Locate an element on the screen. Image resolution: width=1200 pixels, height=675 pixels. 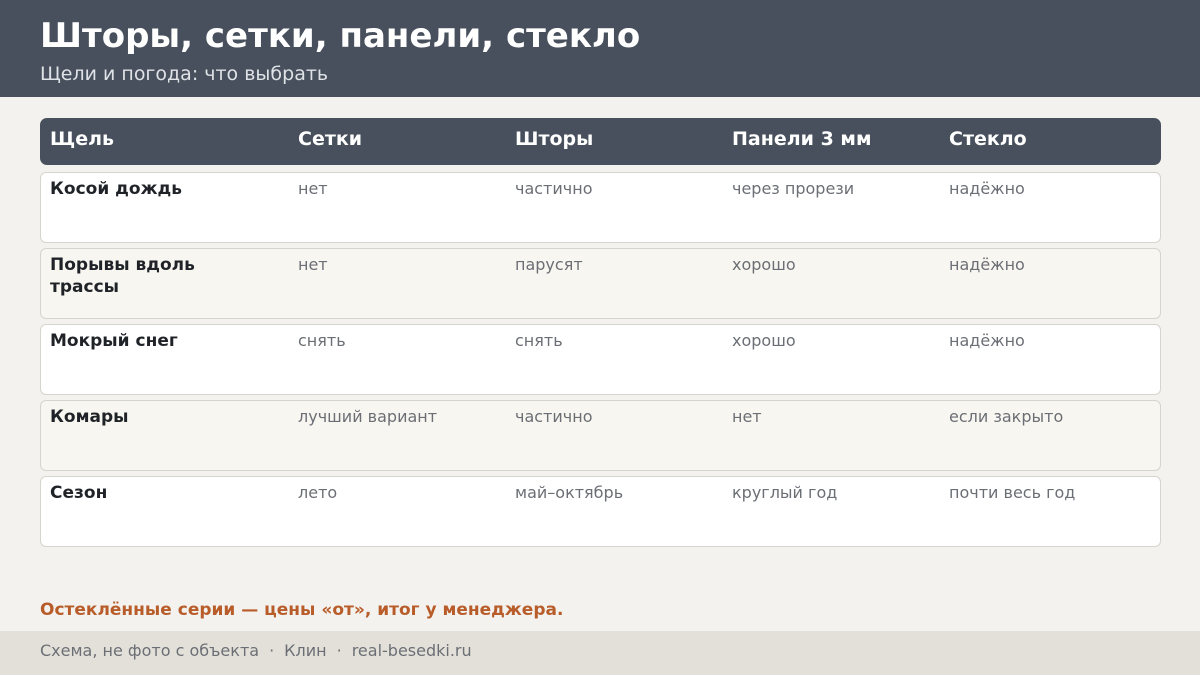
row-label: Порывы вдоль трассы is located at coordinates (122, 276).